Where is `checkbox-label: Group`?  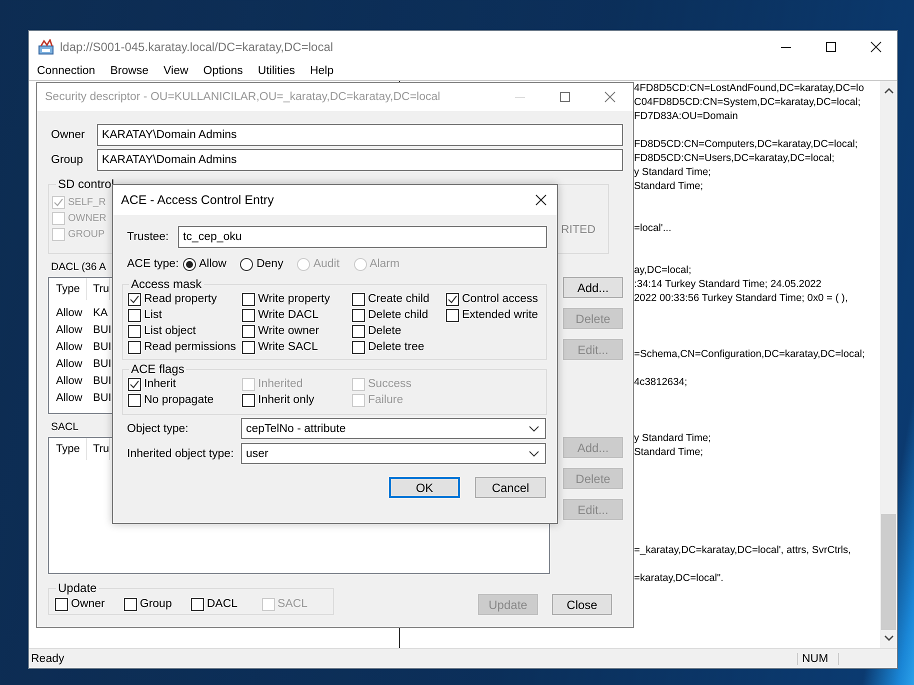 checkbox-label: Group is located at coordinates (156, 604).